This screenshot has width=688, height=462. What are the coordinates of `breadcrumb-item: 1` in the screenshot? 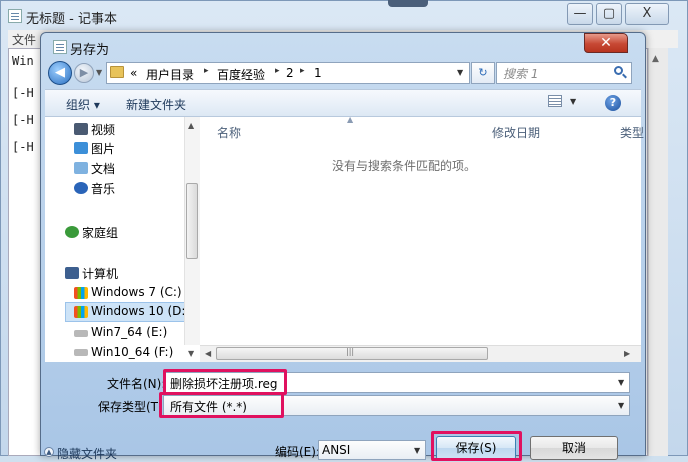 It's located at (318, 73).